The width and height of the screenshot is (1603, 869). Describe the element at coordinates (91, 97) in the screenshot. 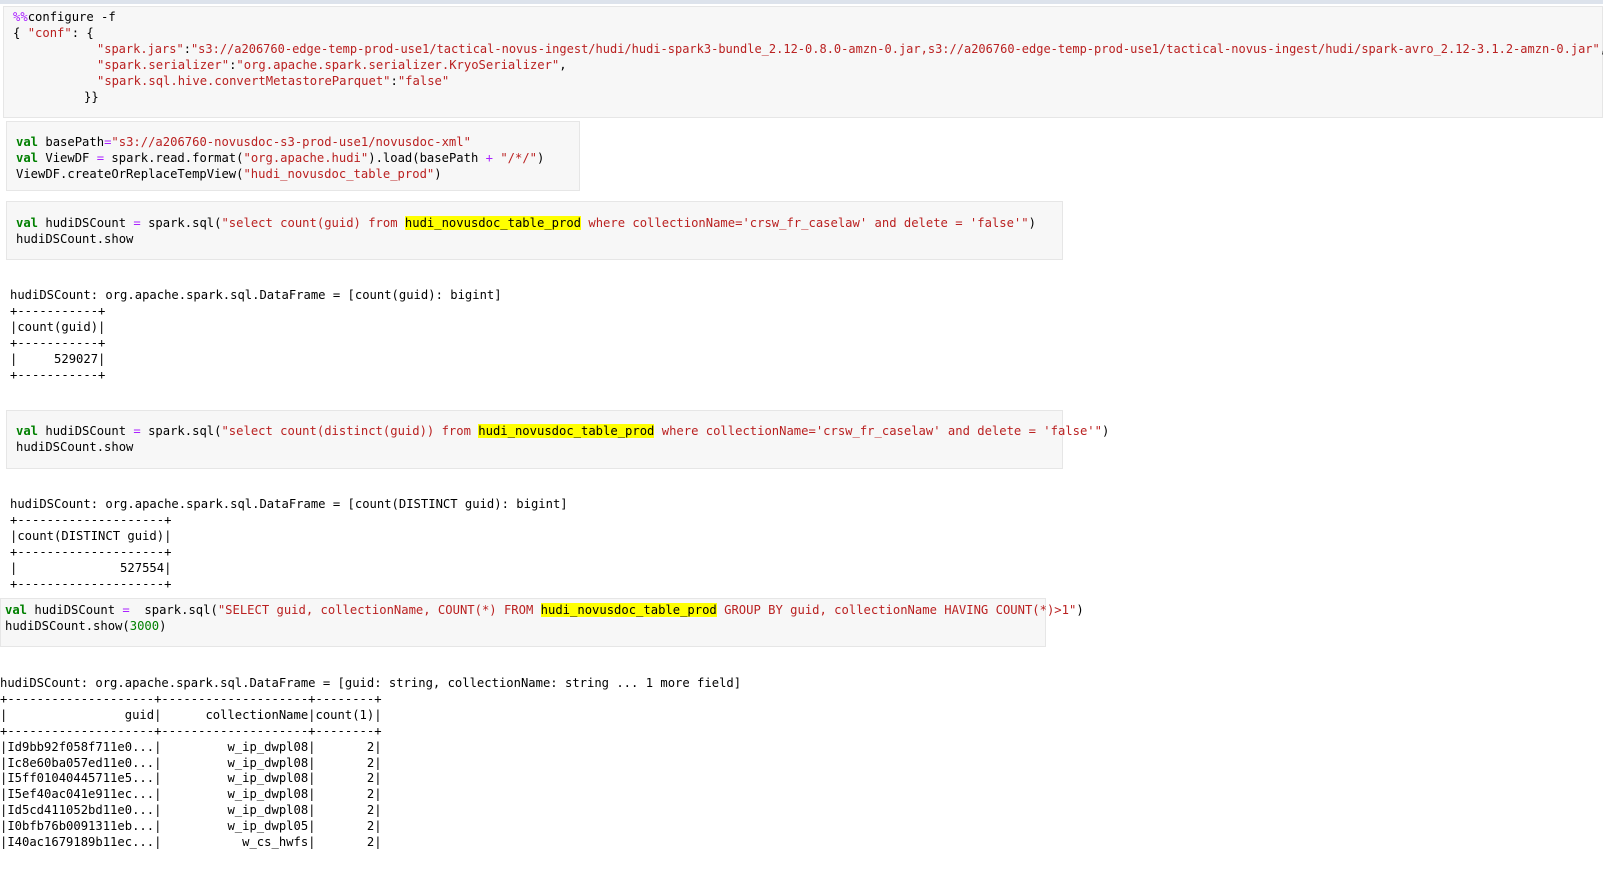

I see `configure-line-6: }}` at that location.